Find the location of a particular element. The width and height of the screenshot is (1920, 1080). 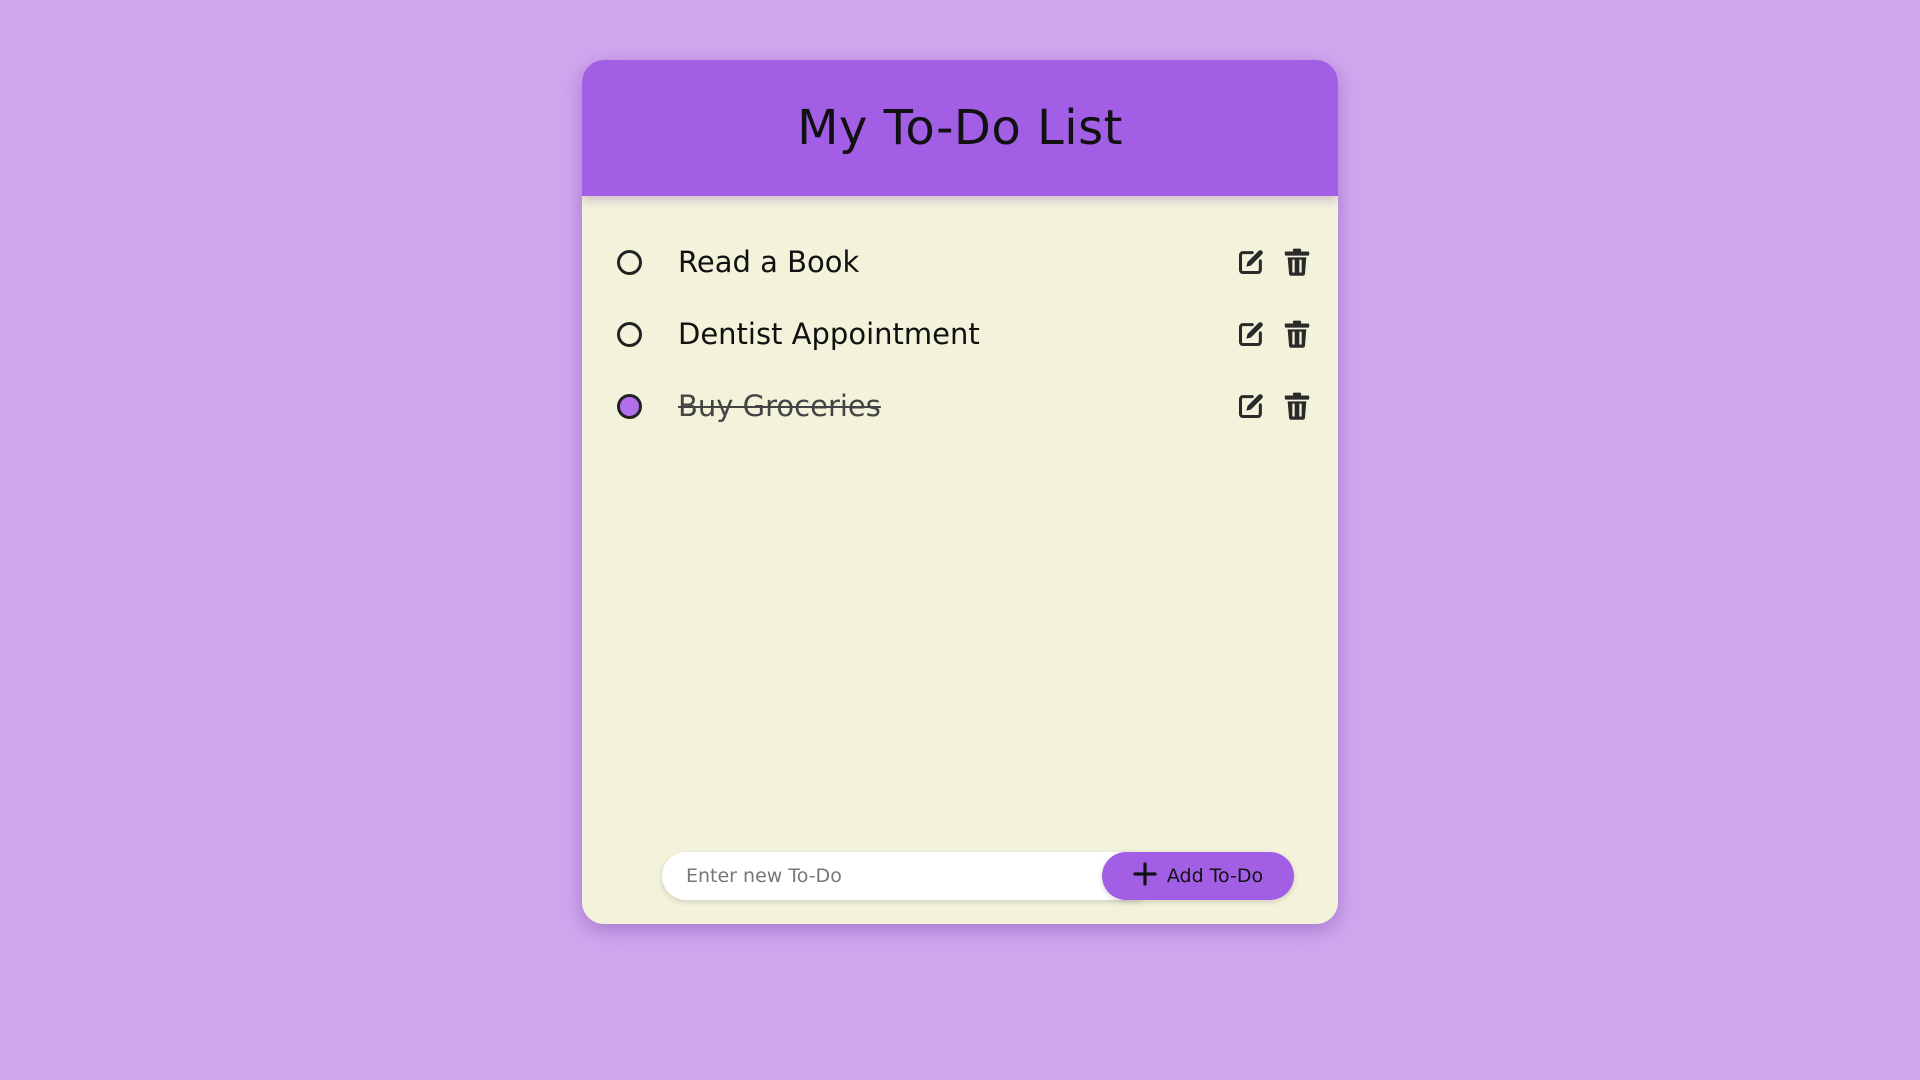

page-title: My To-Do List is located at coordinates (960, 128).